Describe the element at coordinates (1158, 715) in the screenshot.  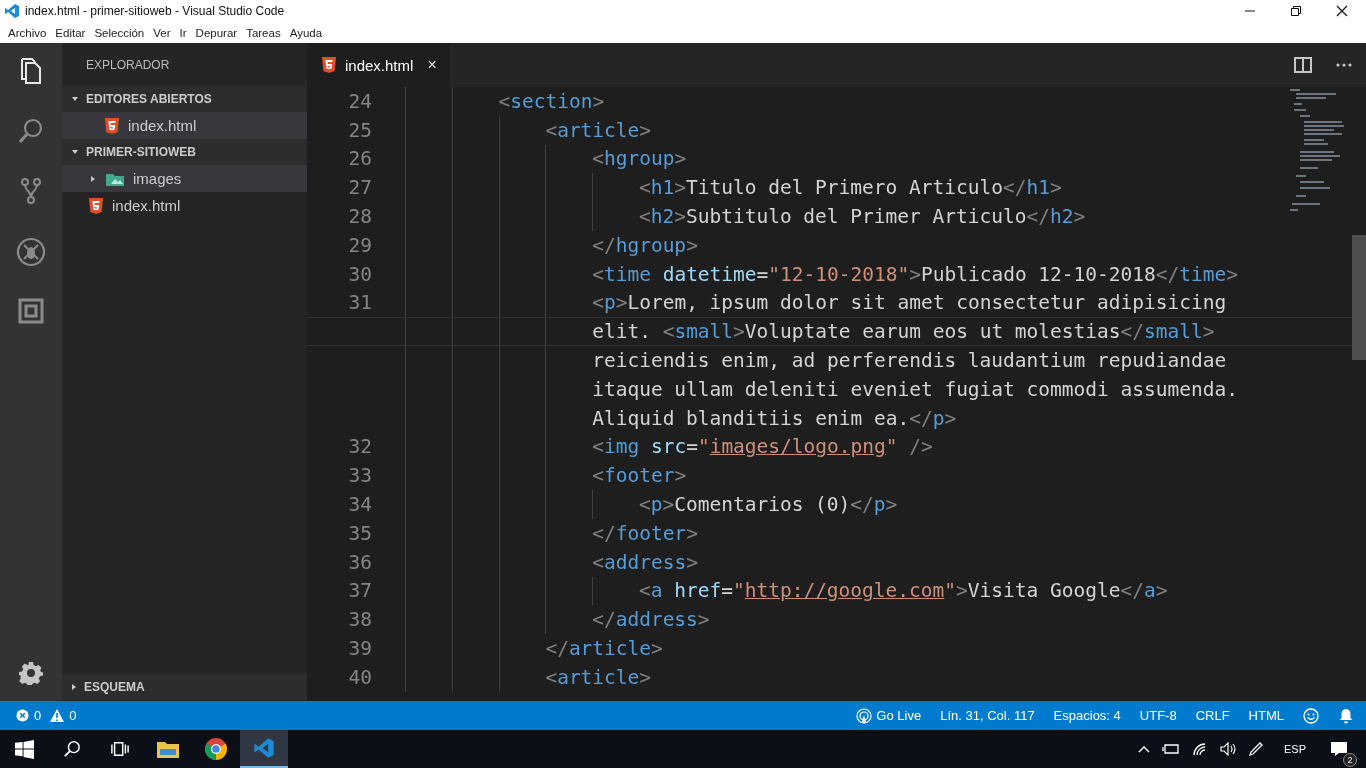
I see `status-item: UTF-8` at that location.